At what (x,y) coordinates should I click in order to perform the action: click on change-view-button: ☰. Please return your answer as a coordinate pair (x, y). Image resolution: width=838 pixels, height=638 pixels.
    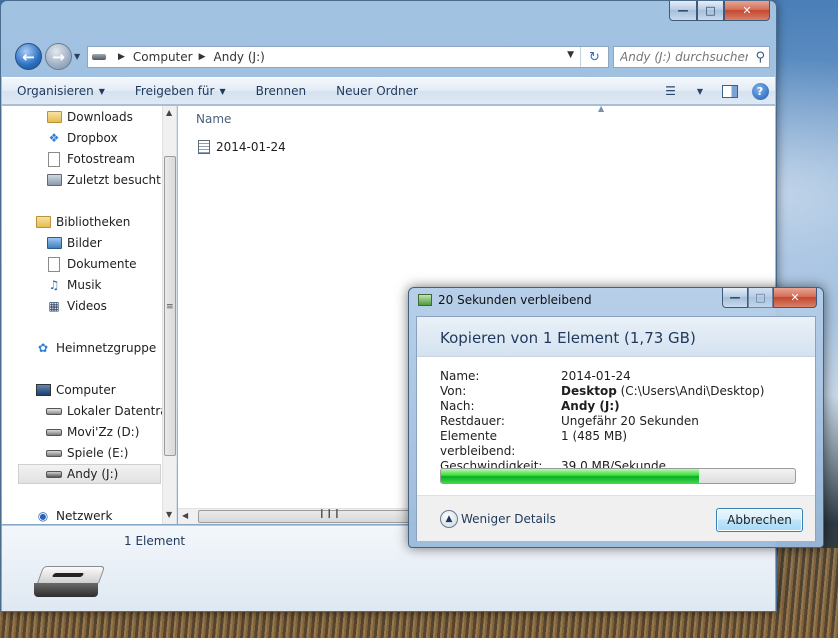
    Looking at the image, I should click on (670, 91).